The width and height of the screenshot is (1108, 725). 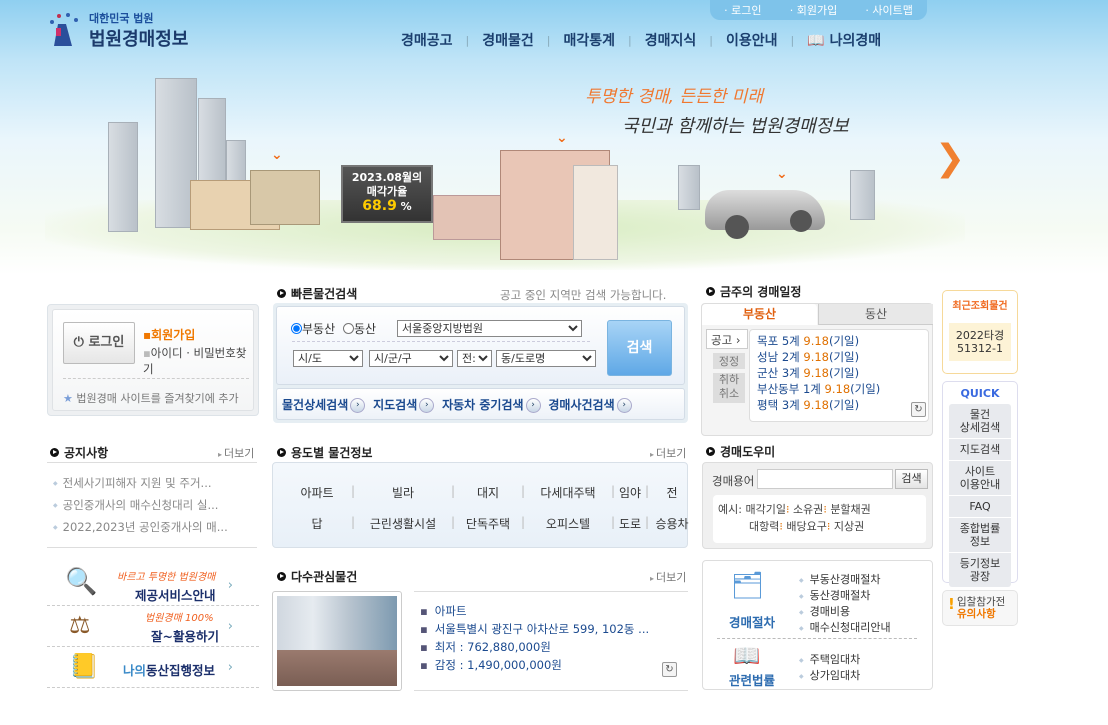 What do you see at coordinates (590, 40) in the screenshot?
I see `nav-sale-stats: 매각통계` at bounding box center [590, 40].